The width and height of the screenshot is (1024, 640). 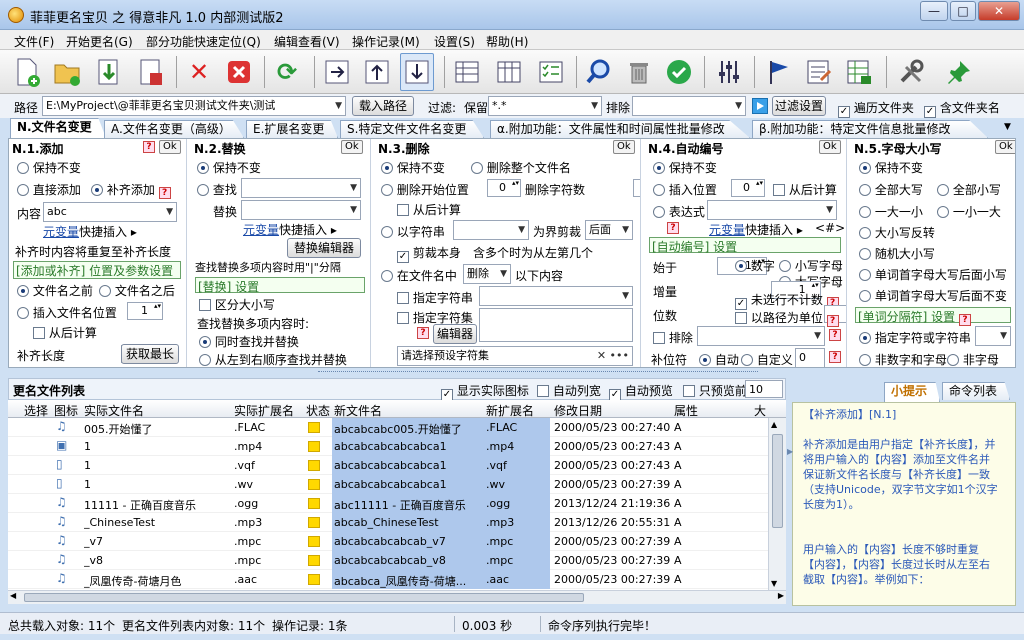 I want to click on tab-extension-change: E.扩展名变更, so click(x=292, y=129).